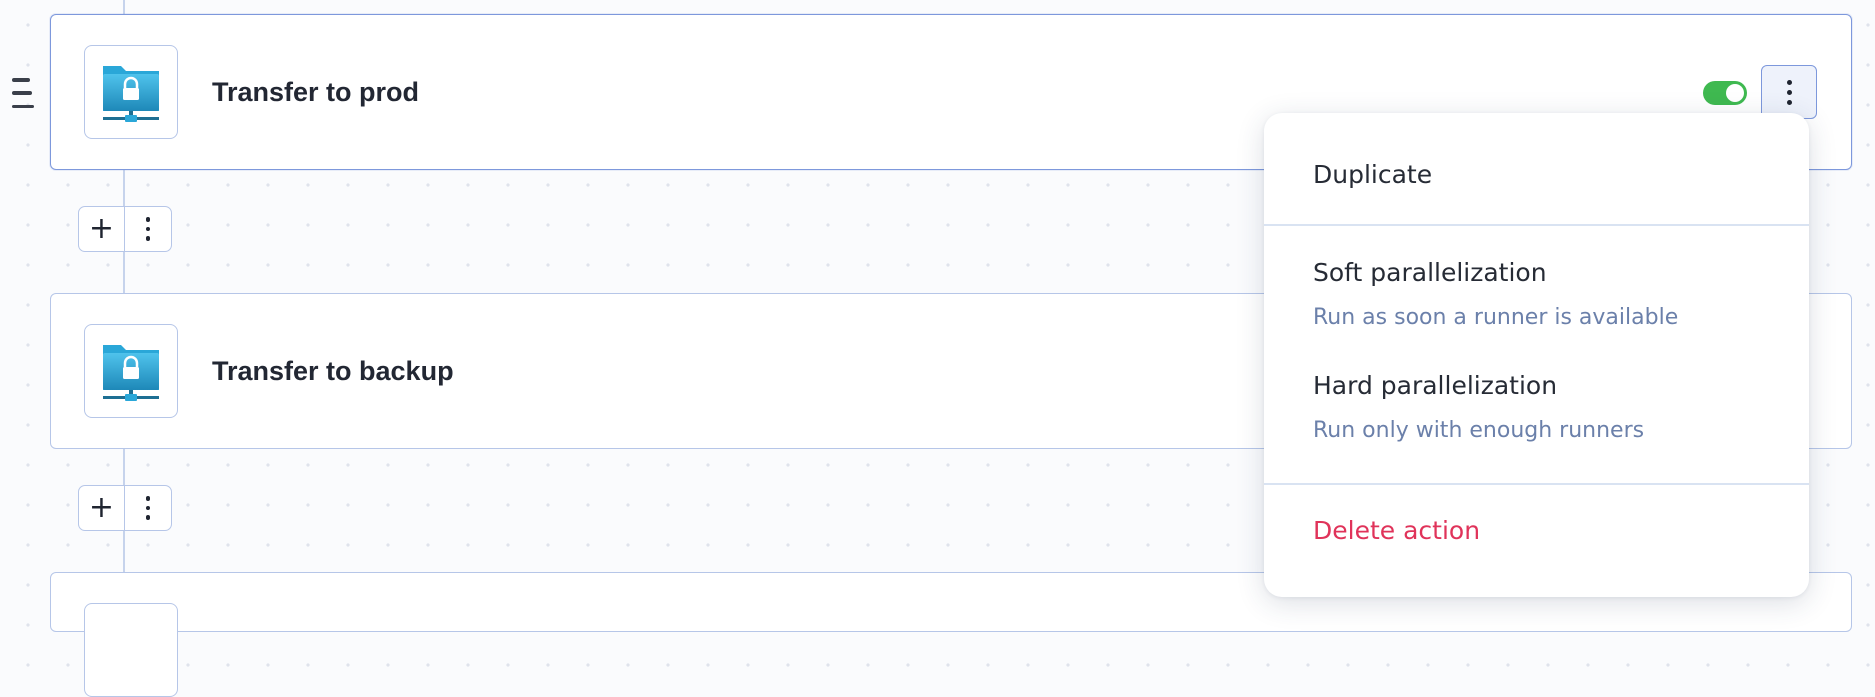 The width and height of the screenshot is (1875, 697). I want to click on menu-item-label: Hard parallelization, so click(1435, 385).